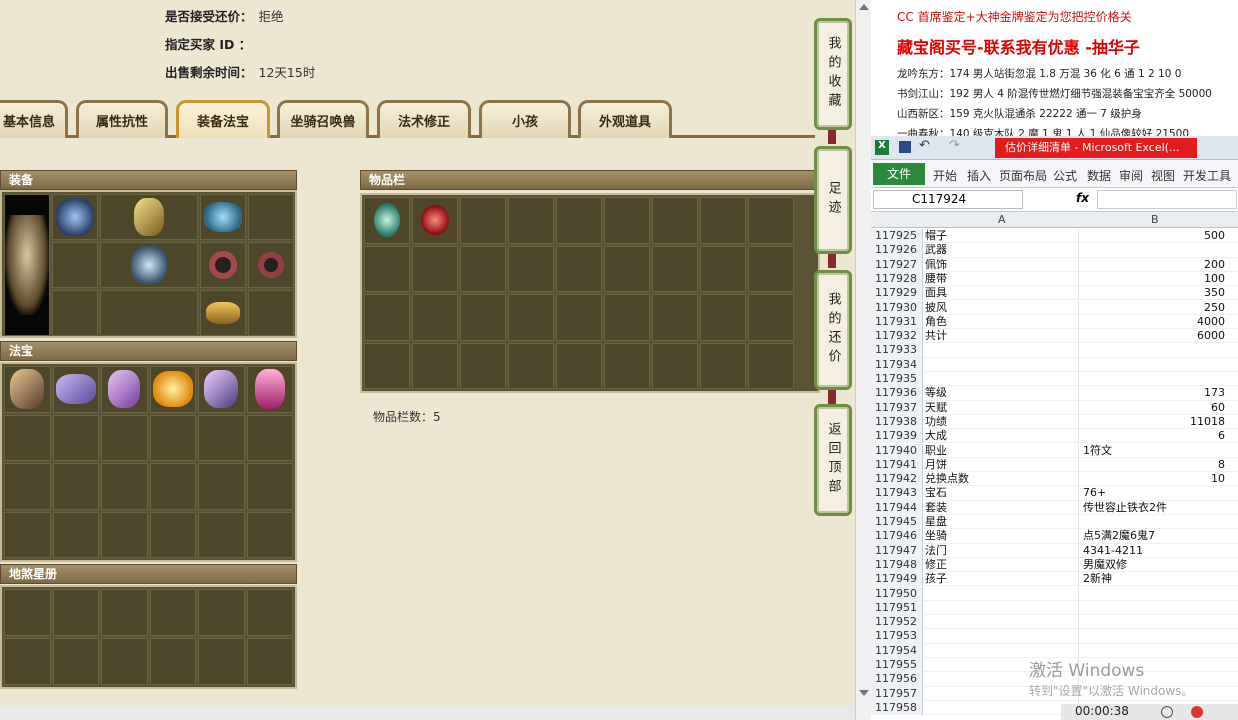  What do you see at coordinates (1065, 175) in the screenshot?
I see `tab-formulas: 公式` at bounding box center [1065, 175].